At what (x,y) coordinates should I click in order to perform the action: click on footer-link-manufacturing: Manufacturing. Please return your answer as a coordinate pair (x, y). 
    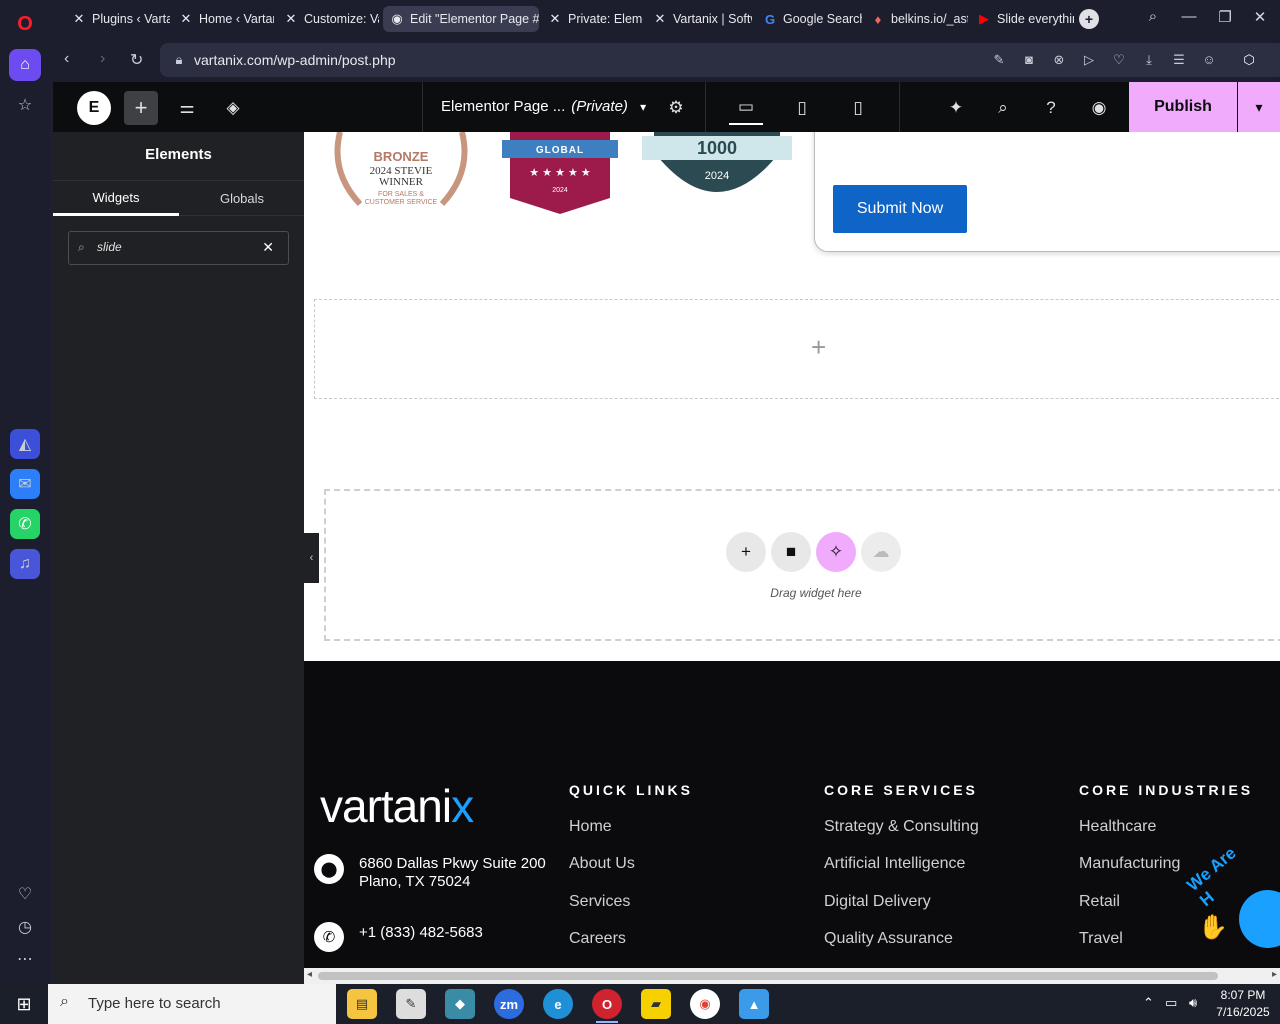
    Looking at the image, I should click on (1129, 864).